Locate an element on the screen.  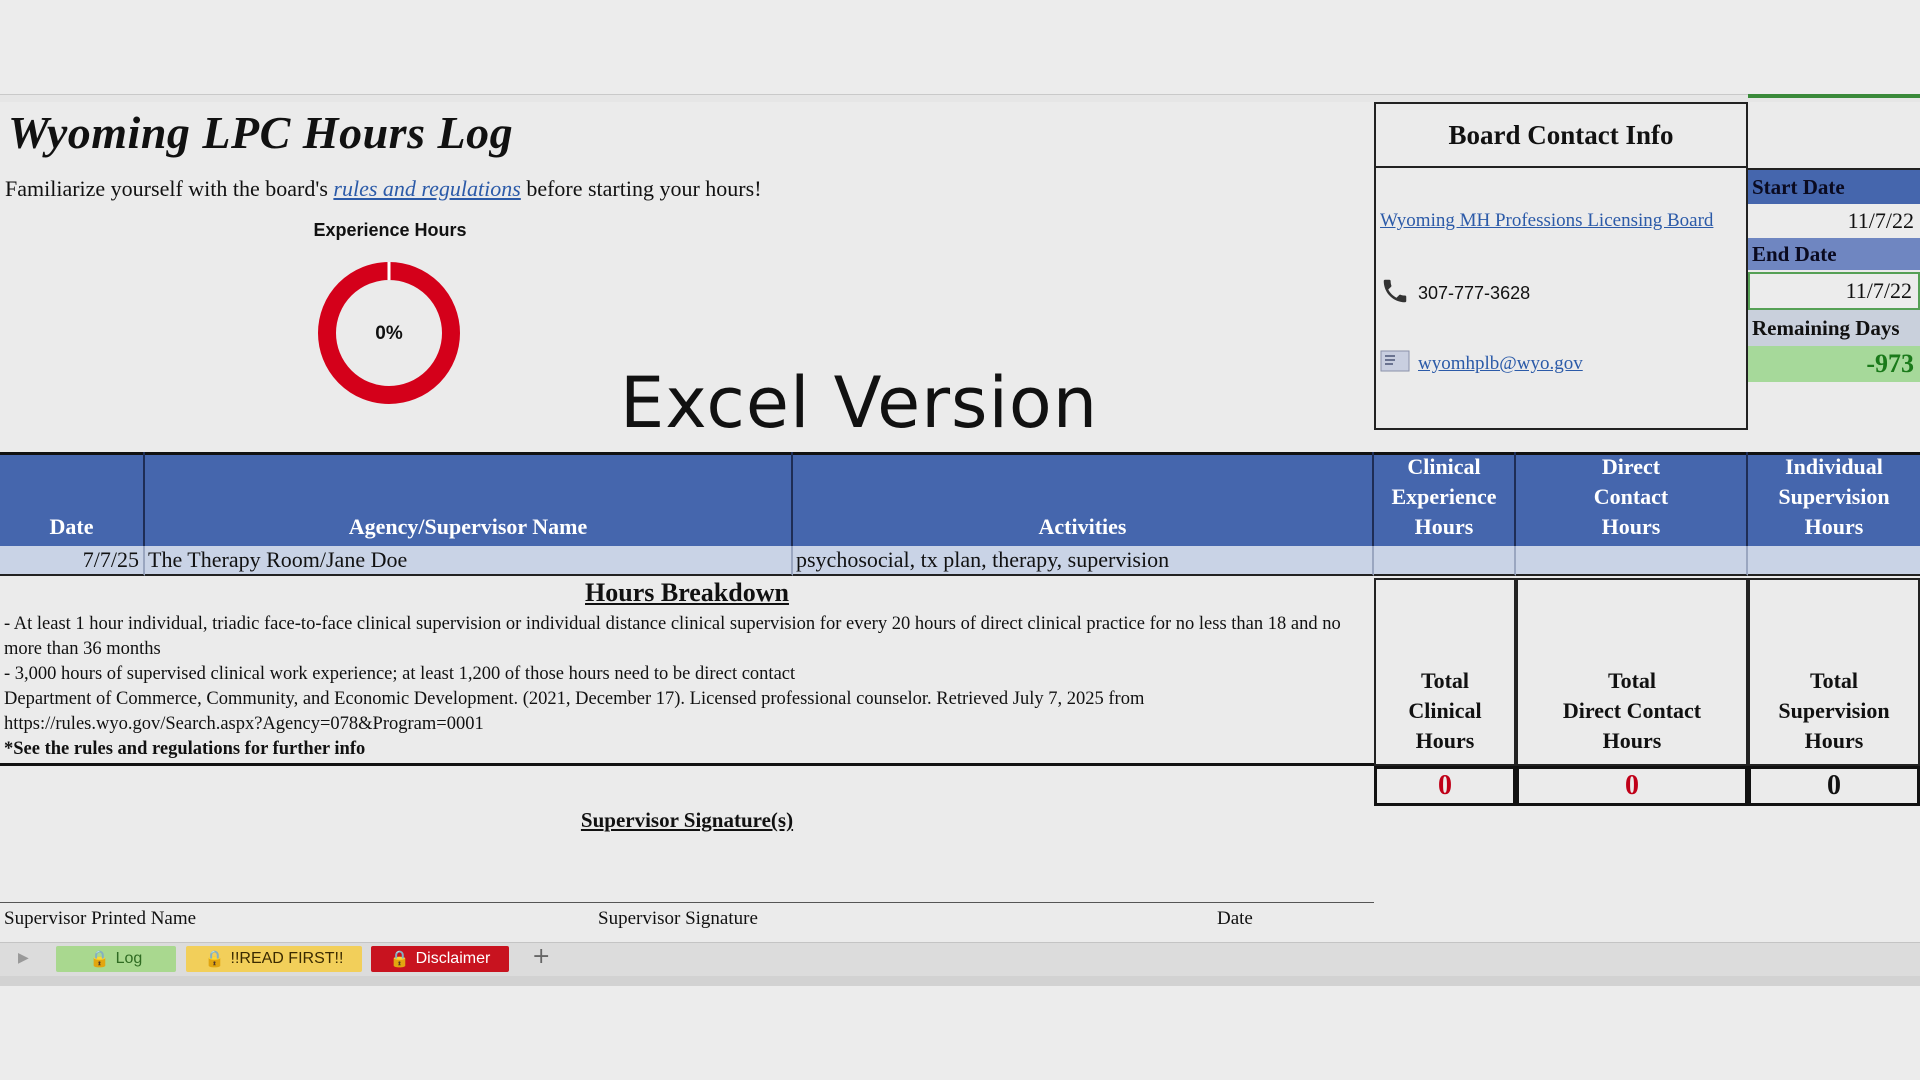
tab-log: 🔒 Log is located at coordinates (116, 959).